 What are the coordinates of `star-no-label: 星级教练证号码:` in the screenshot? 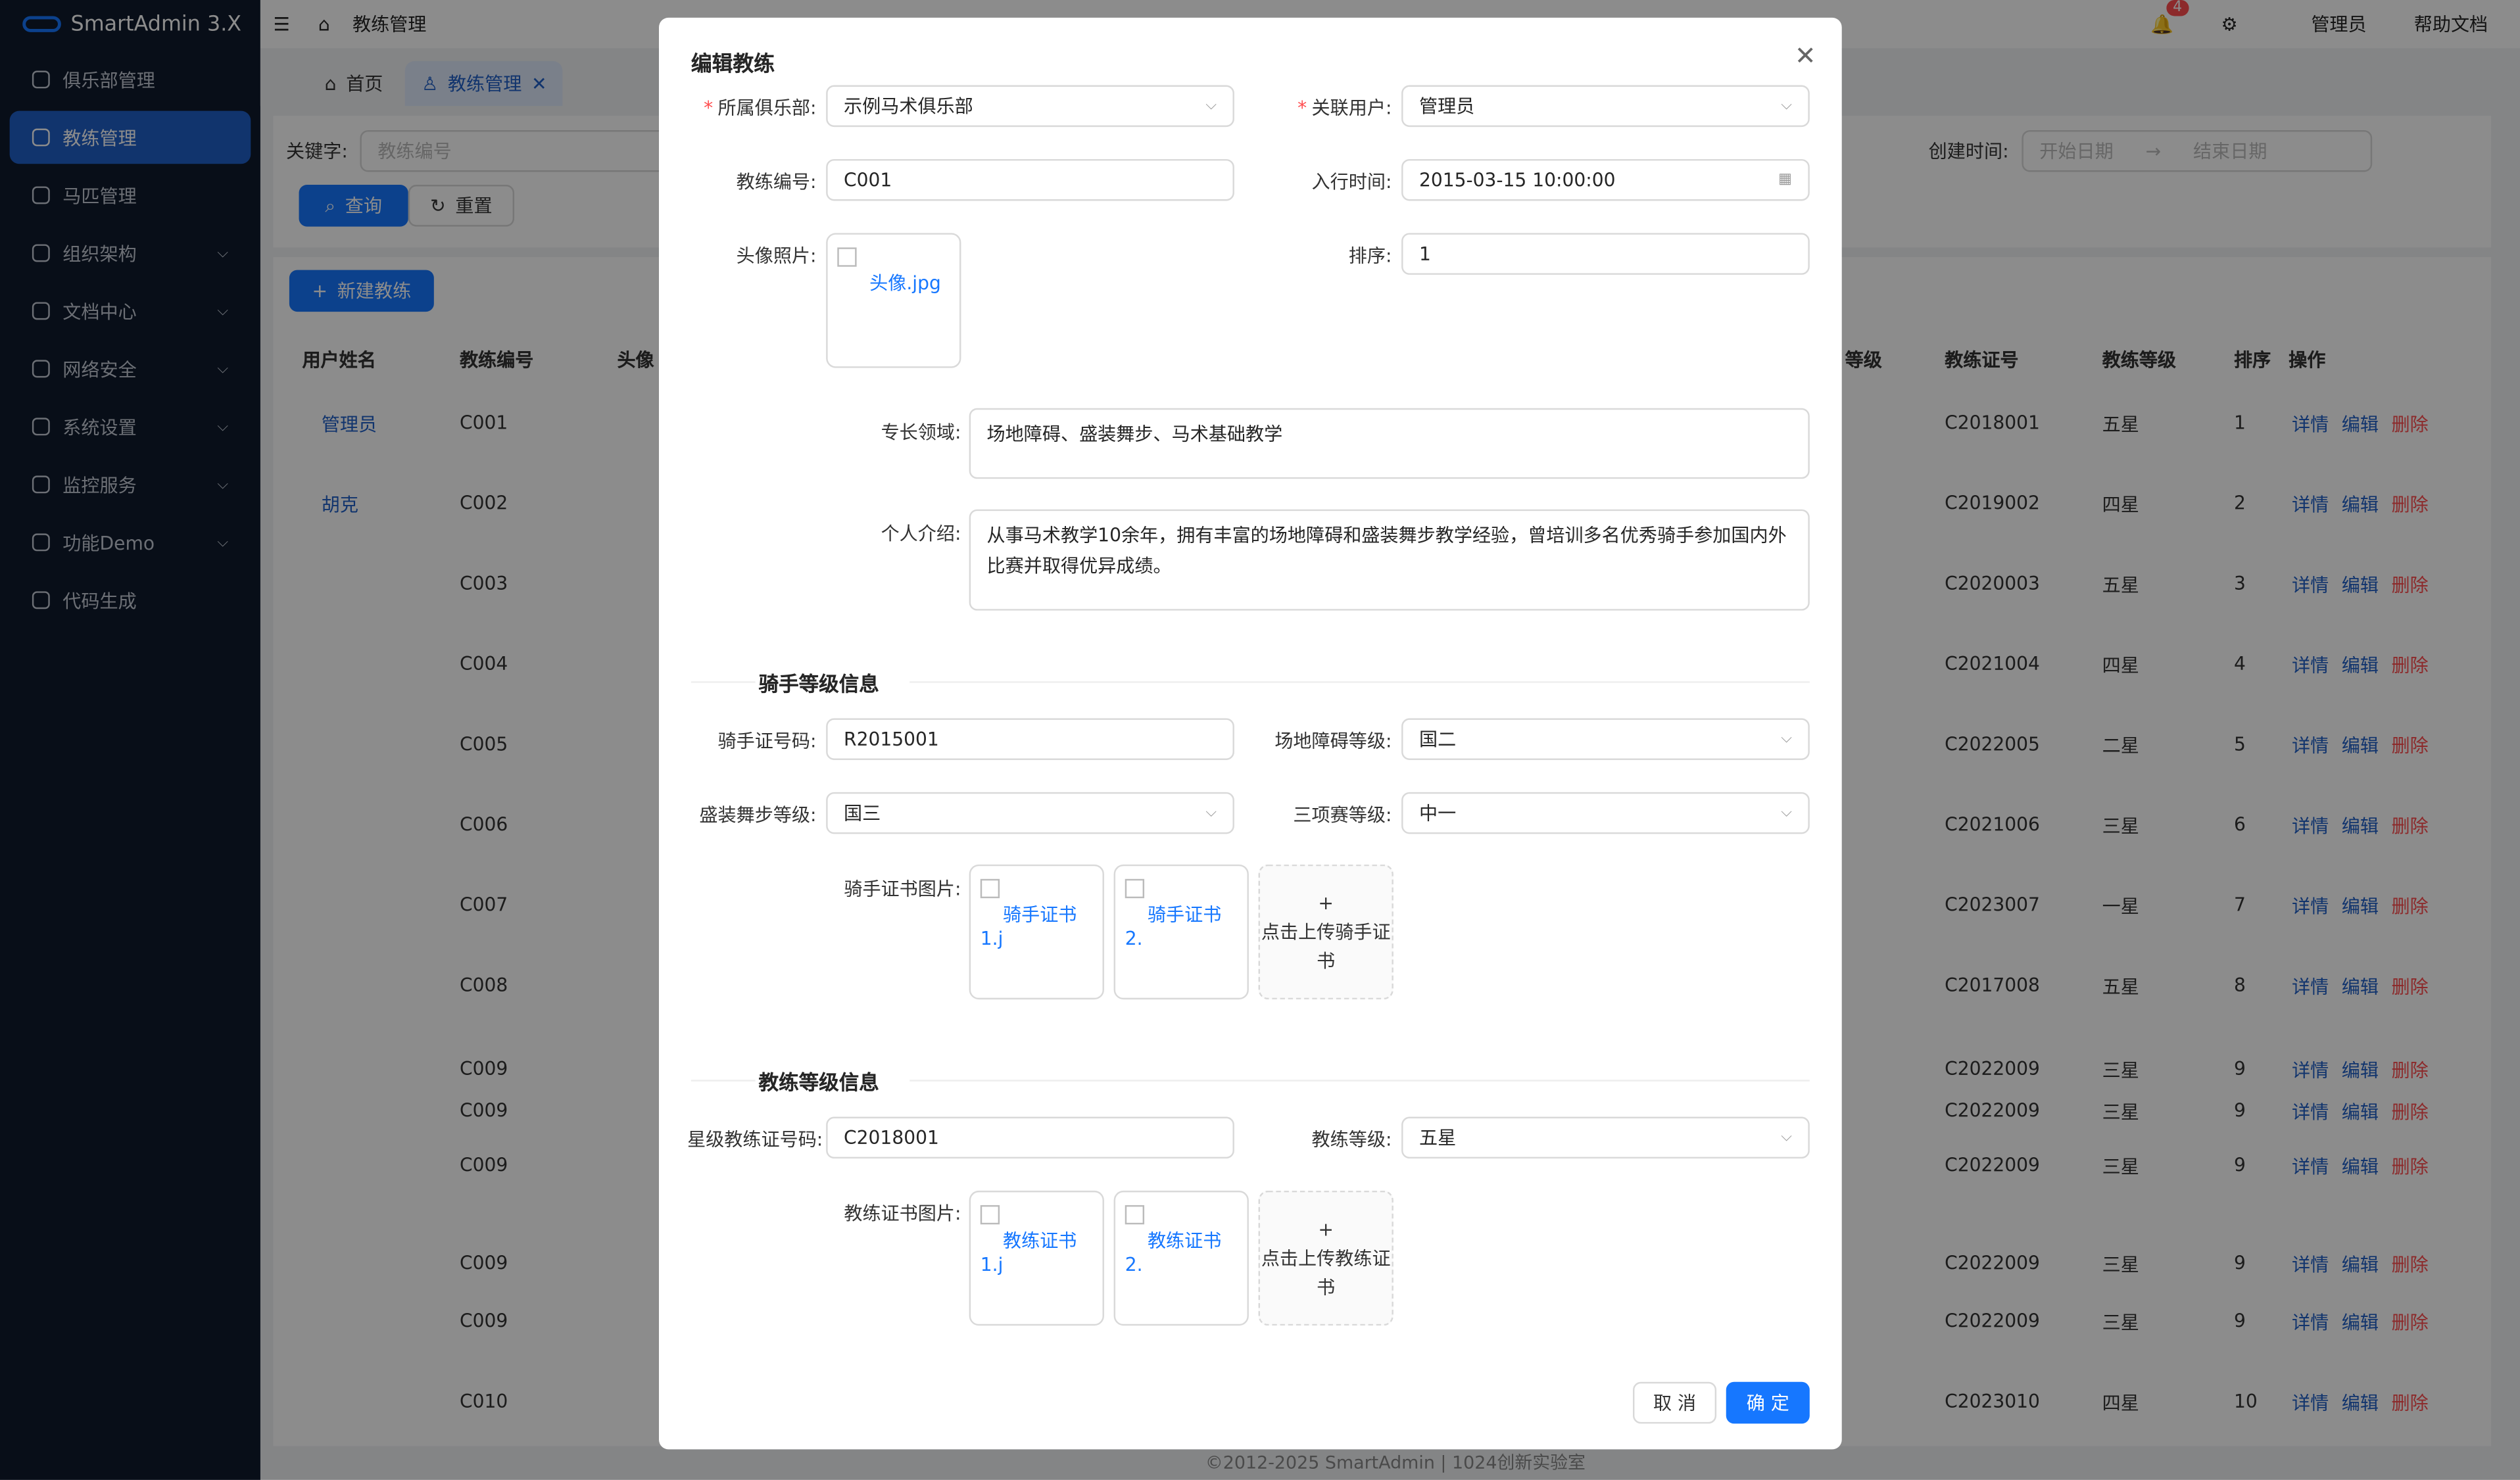 It's located at (755, 1139).